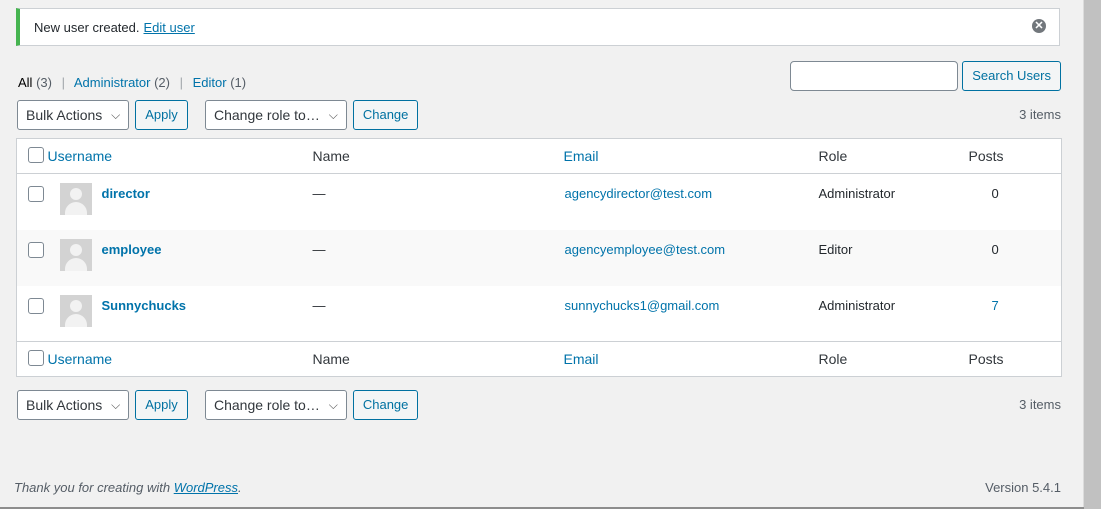 The width and height of the screenshot is (1101, 509). I want to click on username-cell: director, so click(180, 202).